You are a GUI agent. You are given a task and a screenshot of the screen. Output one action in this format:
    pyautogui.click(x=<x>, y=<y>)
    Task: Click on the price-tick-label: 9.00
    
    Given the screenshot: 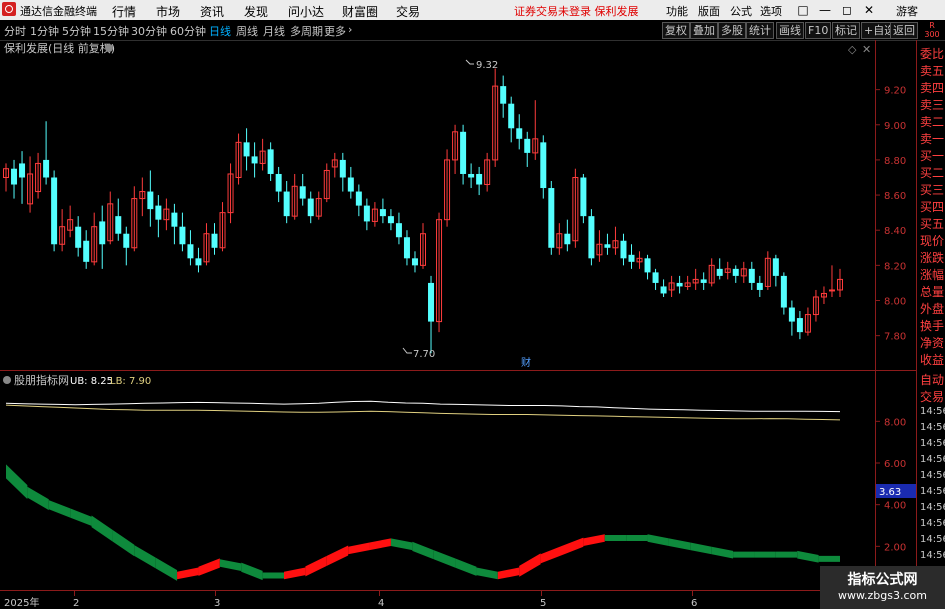 What is the action you would take?
    pyautogui.click(x=895, y=126)
    